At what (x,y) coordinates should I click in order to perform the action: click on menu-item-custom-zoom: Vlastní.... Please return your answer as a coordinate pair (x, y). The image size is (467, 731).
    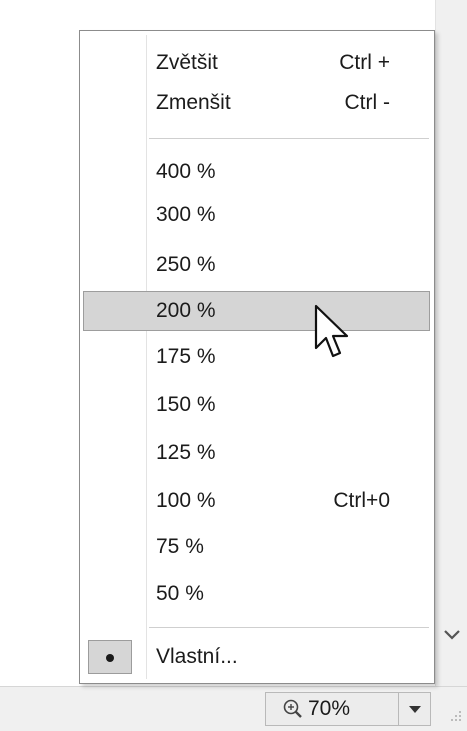
    Looking at the image, I should click on (256, 657).